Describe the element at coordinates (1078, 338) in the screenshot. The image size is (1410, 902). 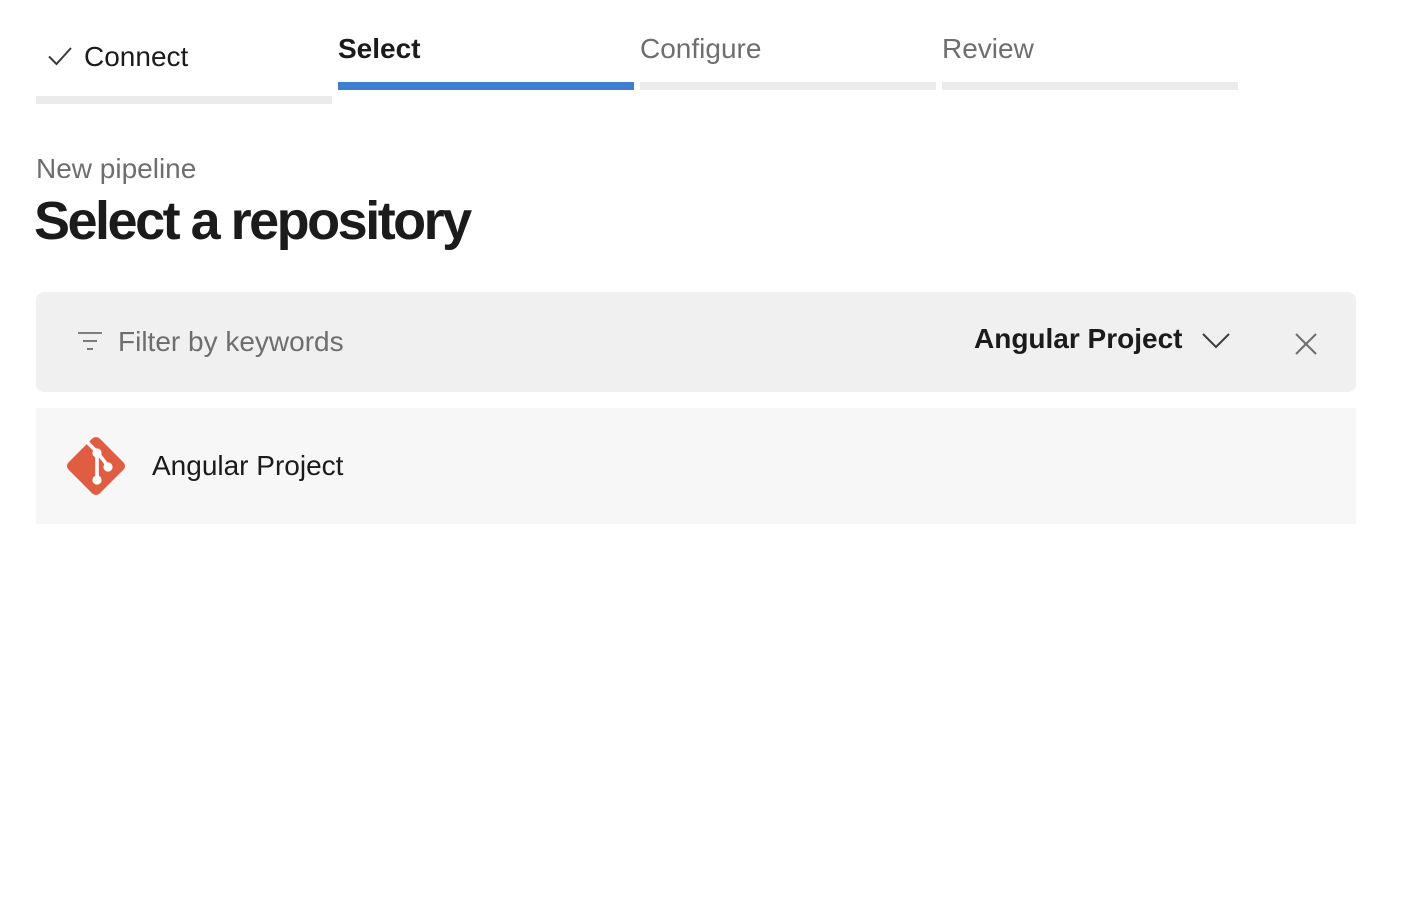
I see `project-dropdown-label: Angular Project` at that location.